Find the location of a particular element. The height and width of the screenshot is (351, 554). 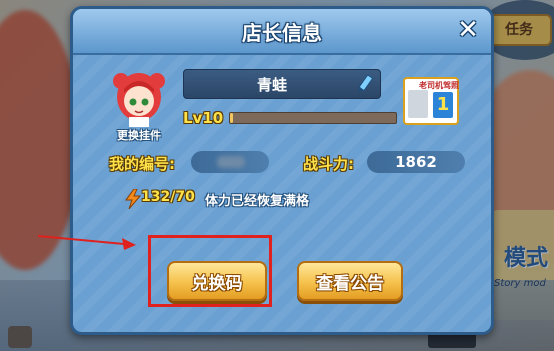

dialog-title: 店长信息 is located at coordinates (282, 33).